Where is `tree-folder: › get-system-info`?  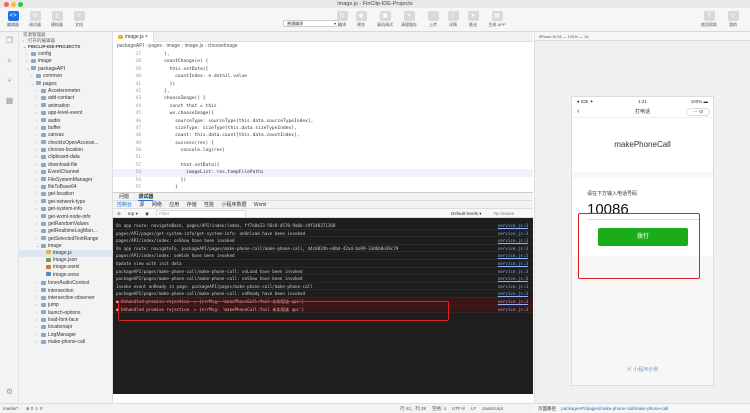
tree-folder: › get-system-info is located at coordinates (65, 208).